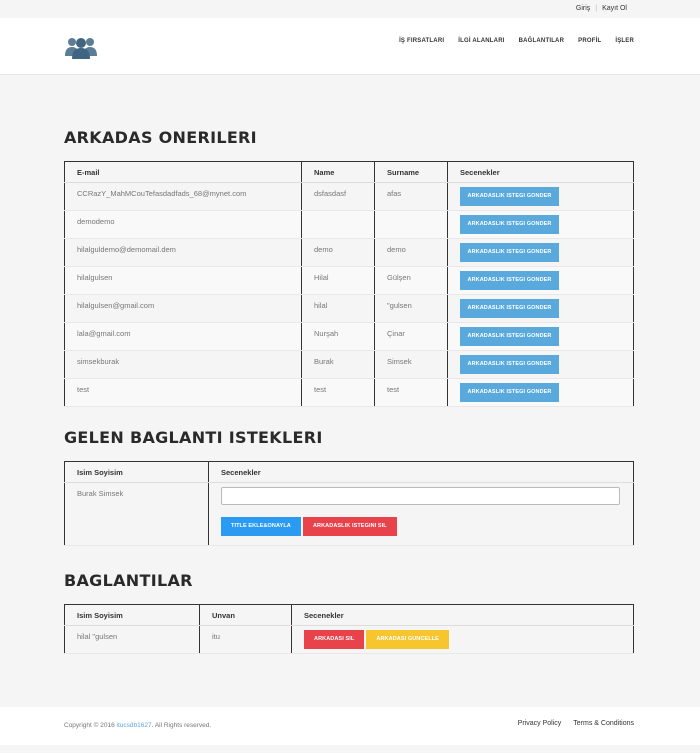  What do you see at coordinates (183, 172) in the screenshot?
I see `column-email: E-mail` at bounding box center [183, 172].